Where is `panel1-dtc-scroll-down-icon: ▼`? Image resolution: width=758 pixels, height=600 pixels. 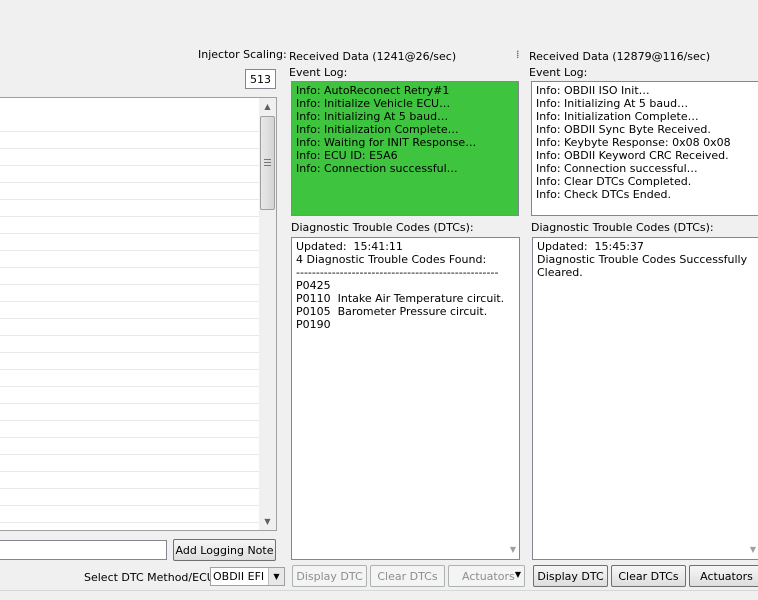
panel1-dtc-scroll-down-icon: ▼ is located at coordinates (513, 549).